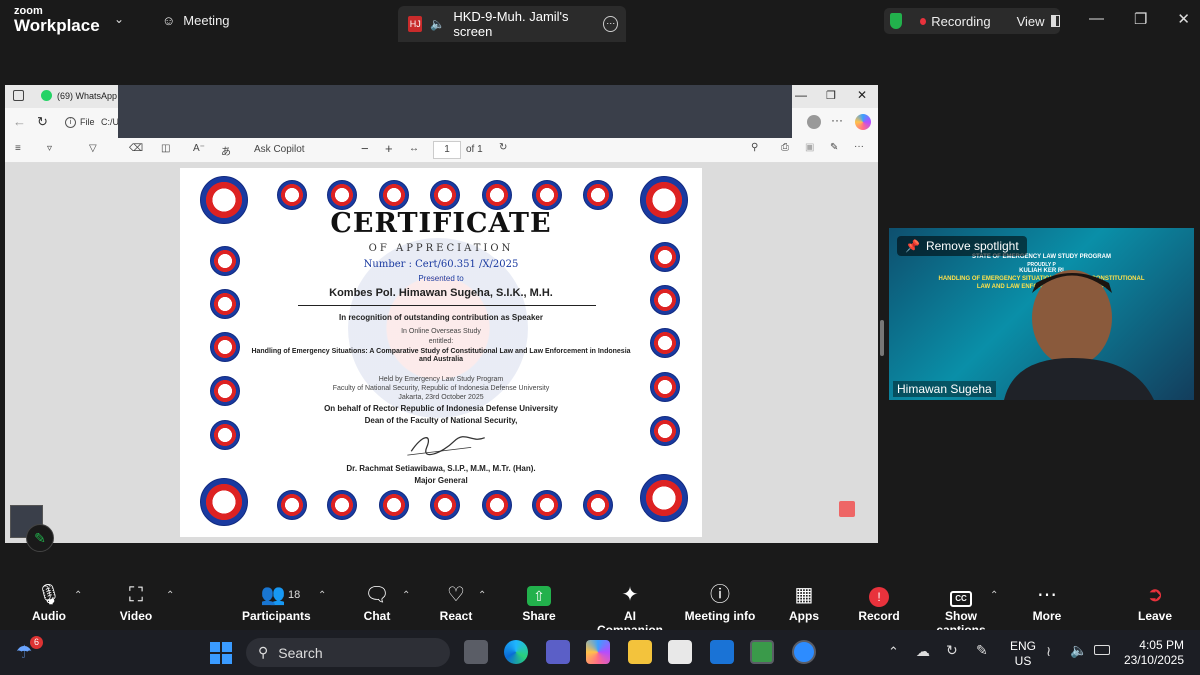  What do you see at coordinates (441, 379) in the screenshot?
I see `organizer-text: Held by Emergency Law Study Program` at bounding box center [441, 379].